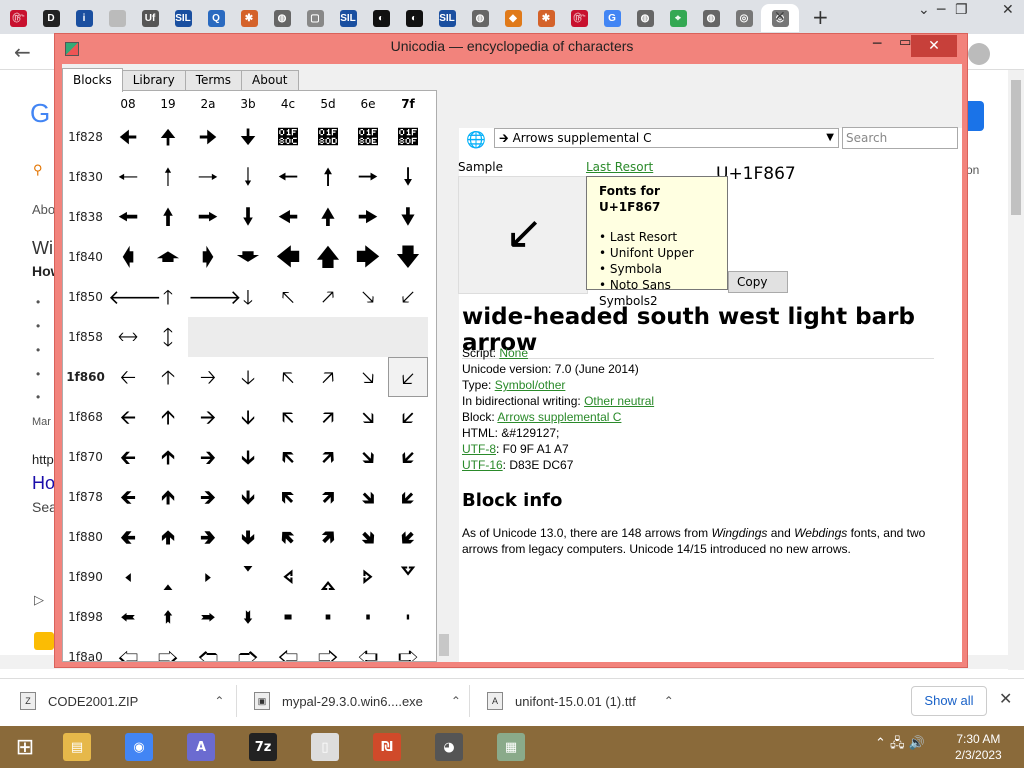  I want to click on start-button: ⊞, so click(25, 747).